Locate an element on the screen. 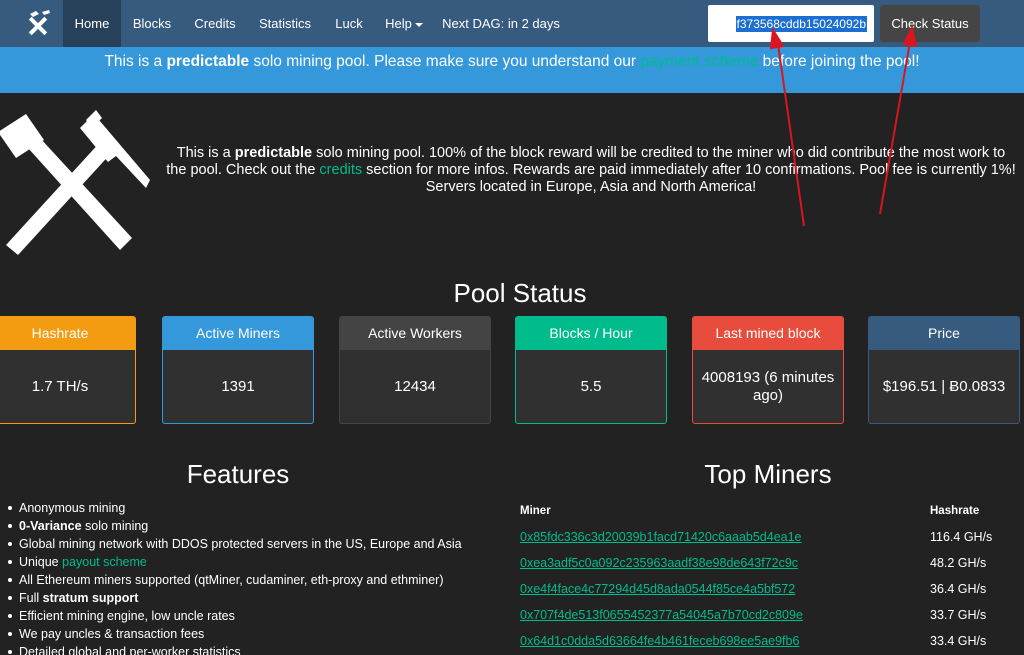 Image resolution: width=1024 pixels, height=655 pixels. feature-text: Unique is located at coordinates (41, 562).